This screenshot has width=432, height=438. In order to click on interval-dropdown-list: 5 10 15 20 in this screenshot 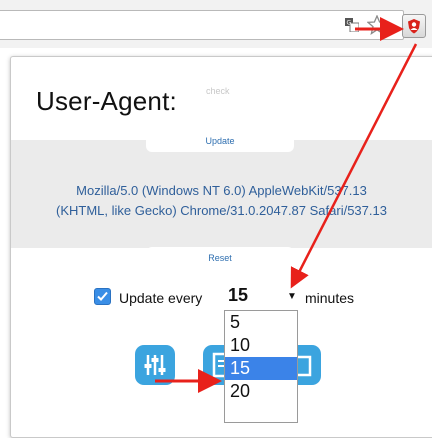, I will do `click(261, 366)`.